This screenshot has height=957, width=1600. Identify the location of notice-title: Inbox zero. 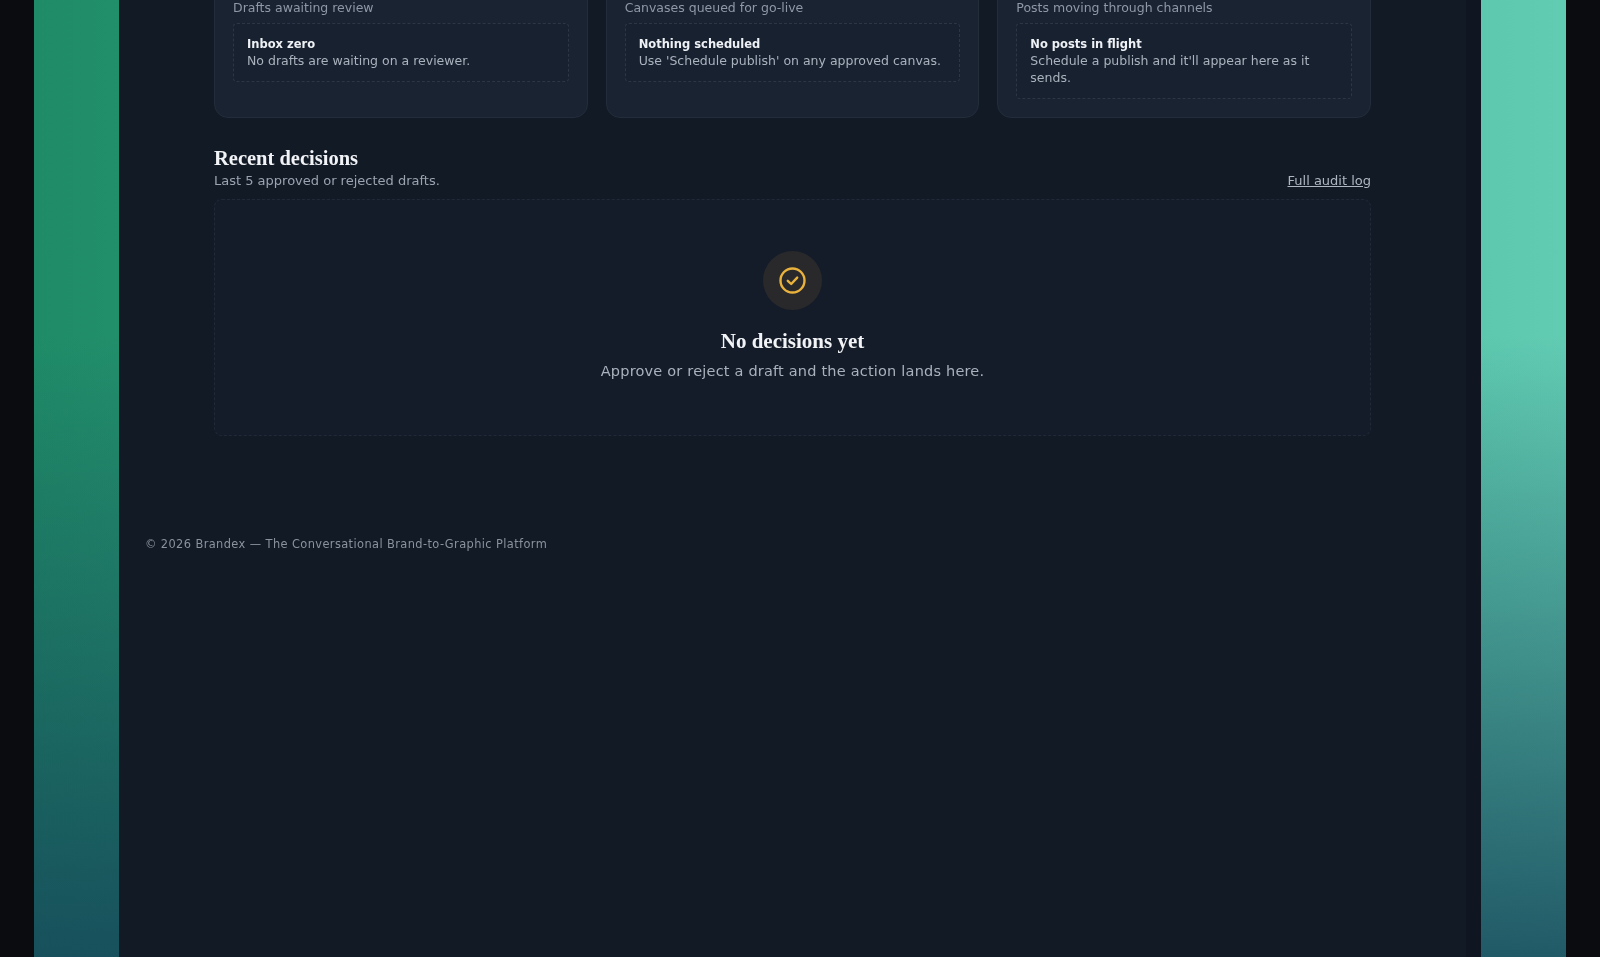
(282, 44).